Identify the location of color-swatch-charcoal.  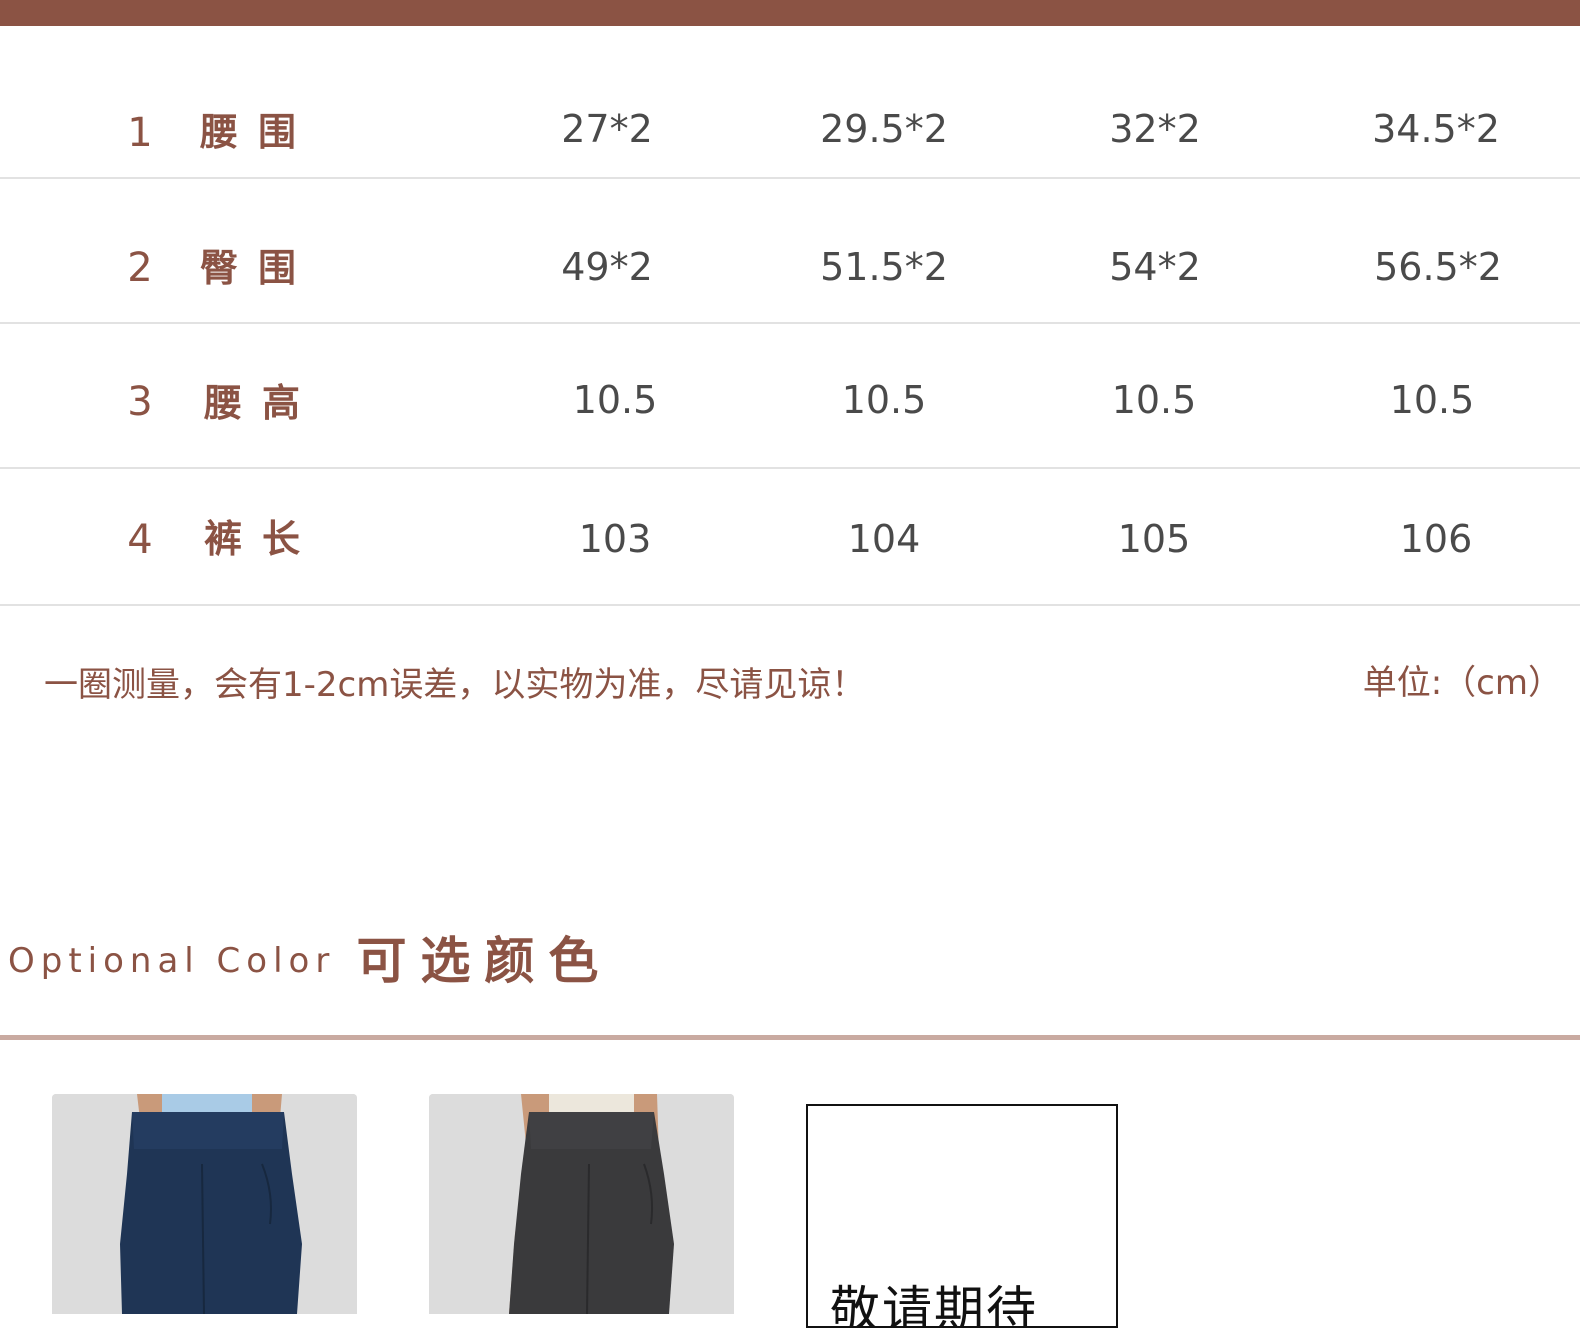
(581, 1204).